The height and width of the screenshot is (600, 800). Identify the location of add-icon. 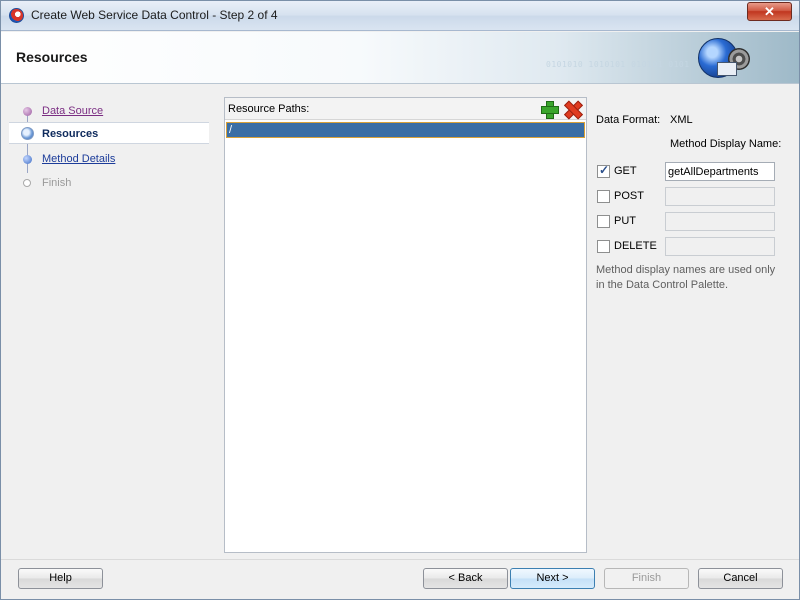
(550, 110).